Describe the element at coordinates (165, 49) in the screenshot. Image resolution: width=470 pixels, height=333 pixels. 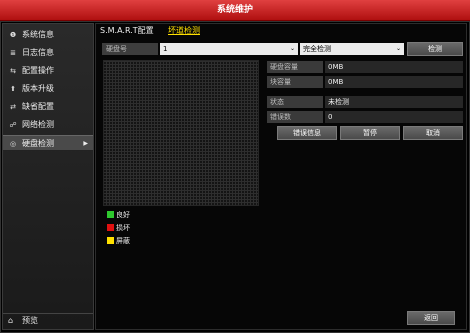
I see `disk-number-value: 1` at that location.